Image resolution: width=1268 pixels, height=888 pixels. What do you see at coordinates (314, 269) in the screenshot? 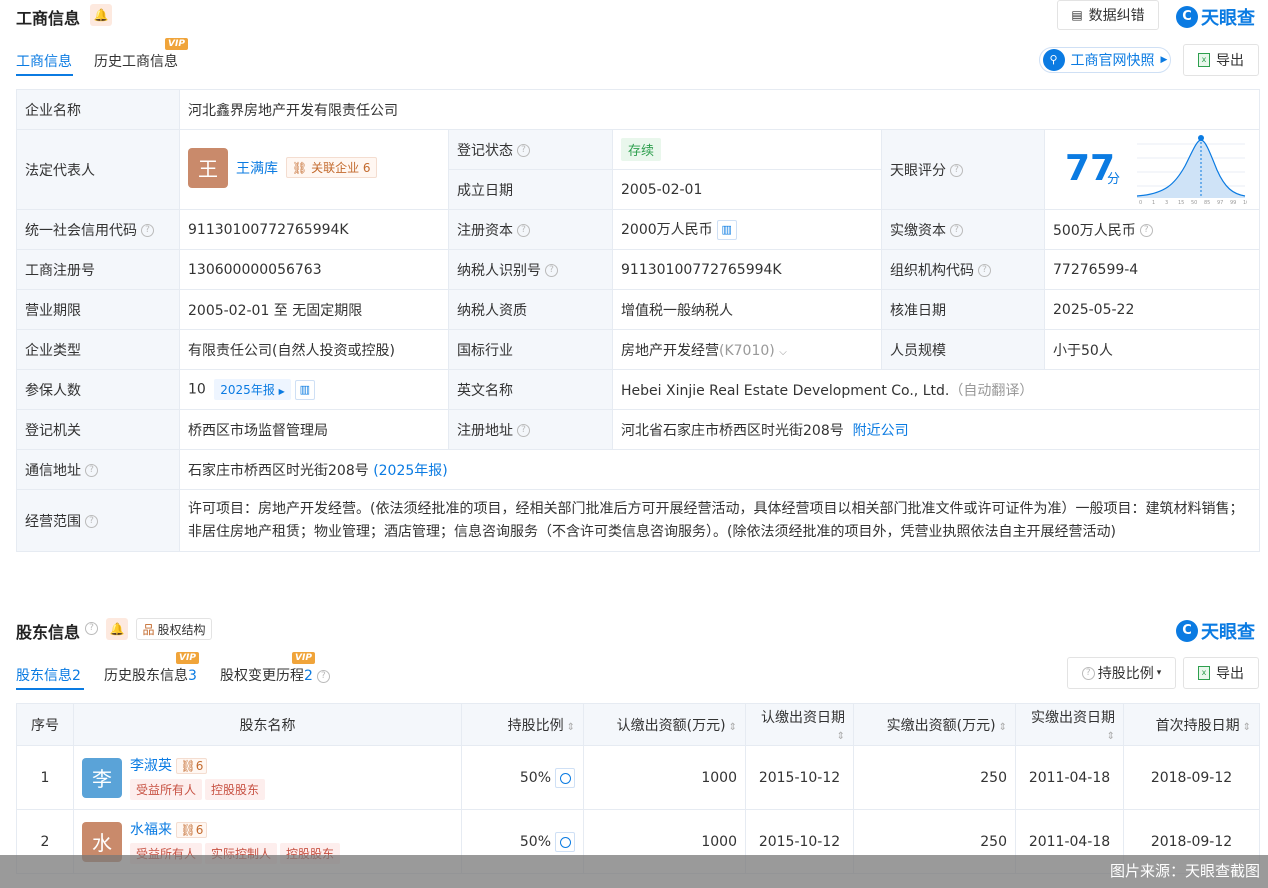
I see `reg-no: 130600000056763` at bounding box center [314, 269].